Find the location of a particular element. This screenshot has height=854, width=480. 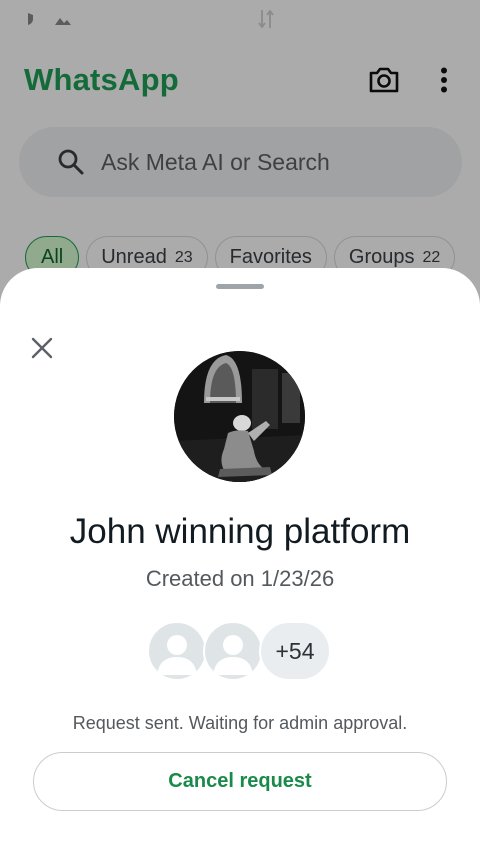

member-avatars: +54 is located at coordinates (242, 651).